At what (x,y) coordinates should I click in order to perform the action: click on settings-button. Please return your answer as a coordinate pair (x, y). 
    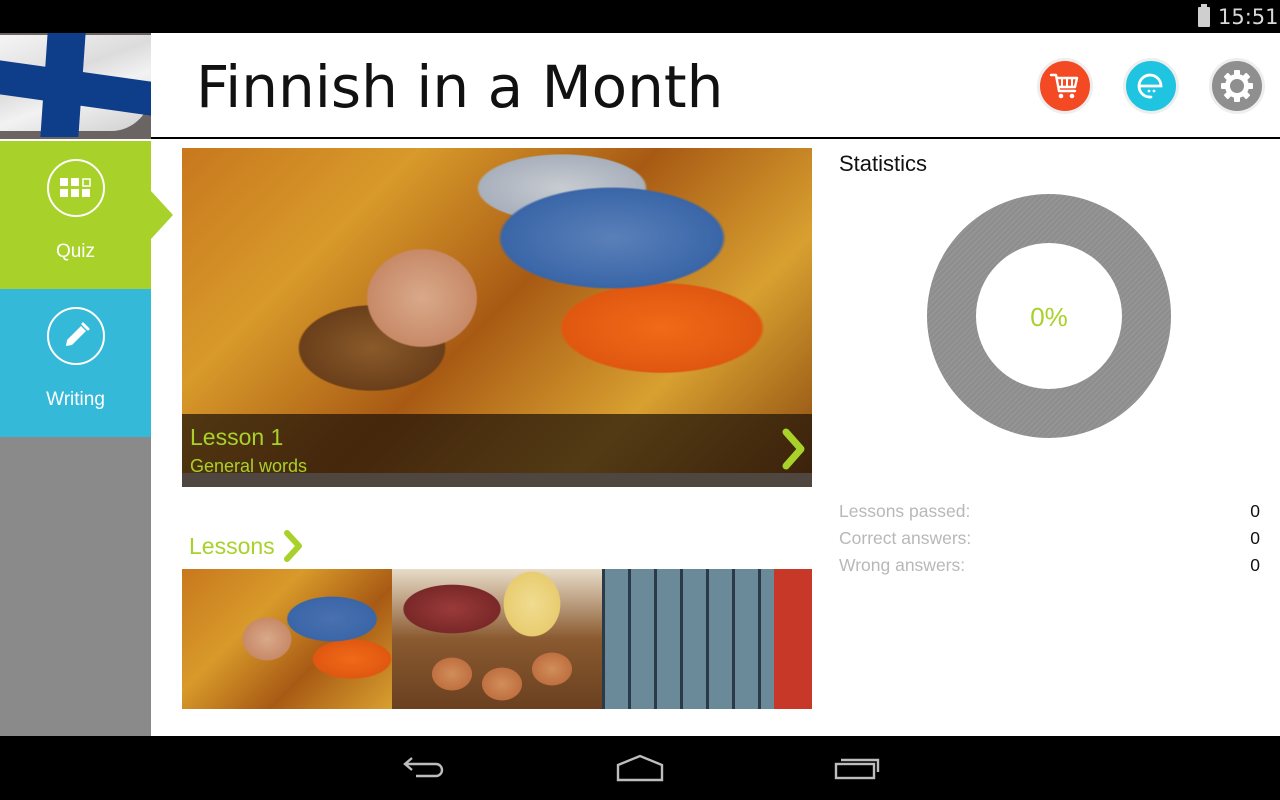
    Looking at the image, I should click on (1237, 86).